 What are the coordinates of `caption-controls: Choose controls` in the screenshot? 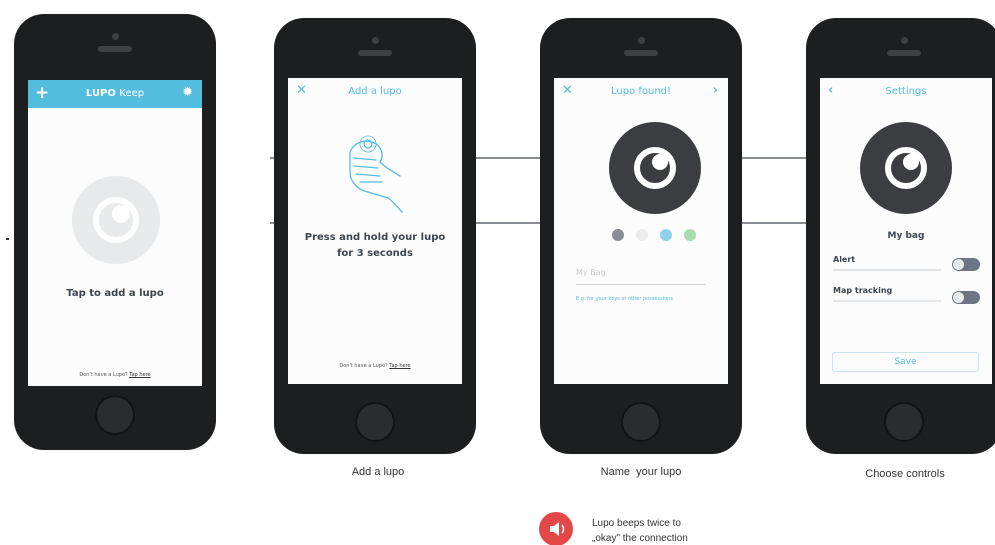 It's located at (905, 474).